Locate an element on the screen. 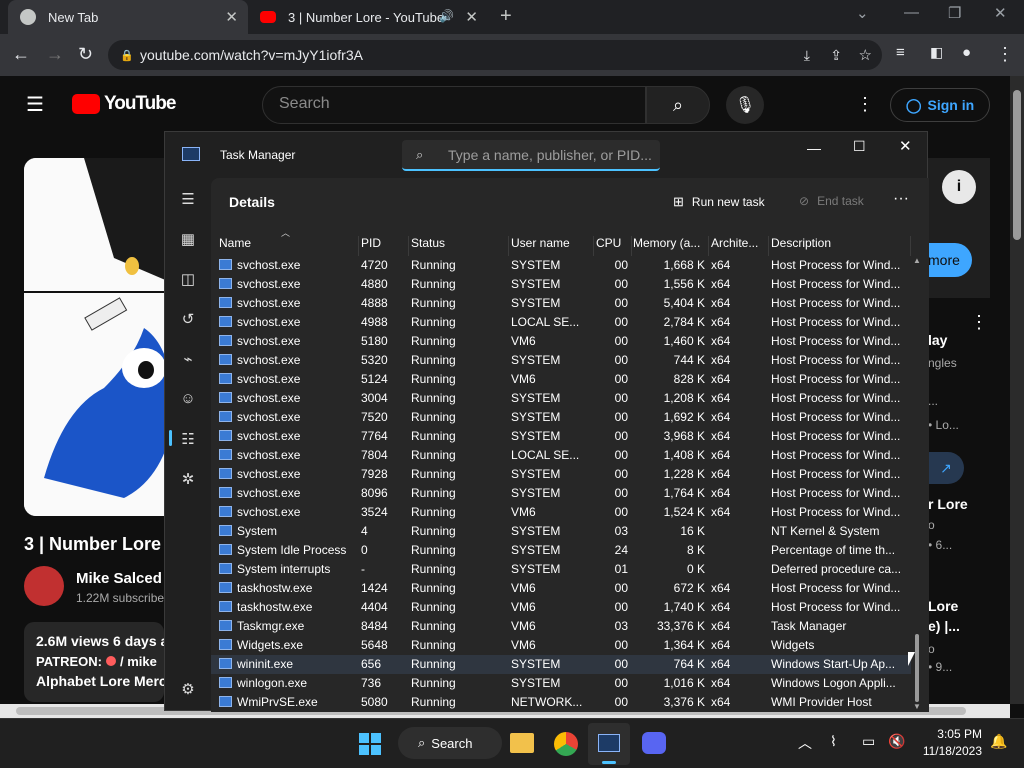  users-icon: ☺ is located at coordinates (188, 401).